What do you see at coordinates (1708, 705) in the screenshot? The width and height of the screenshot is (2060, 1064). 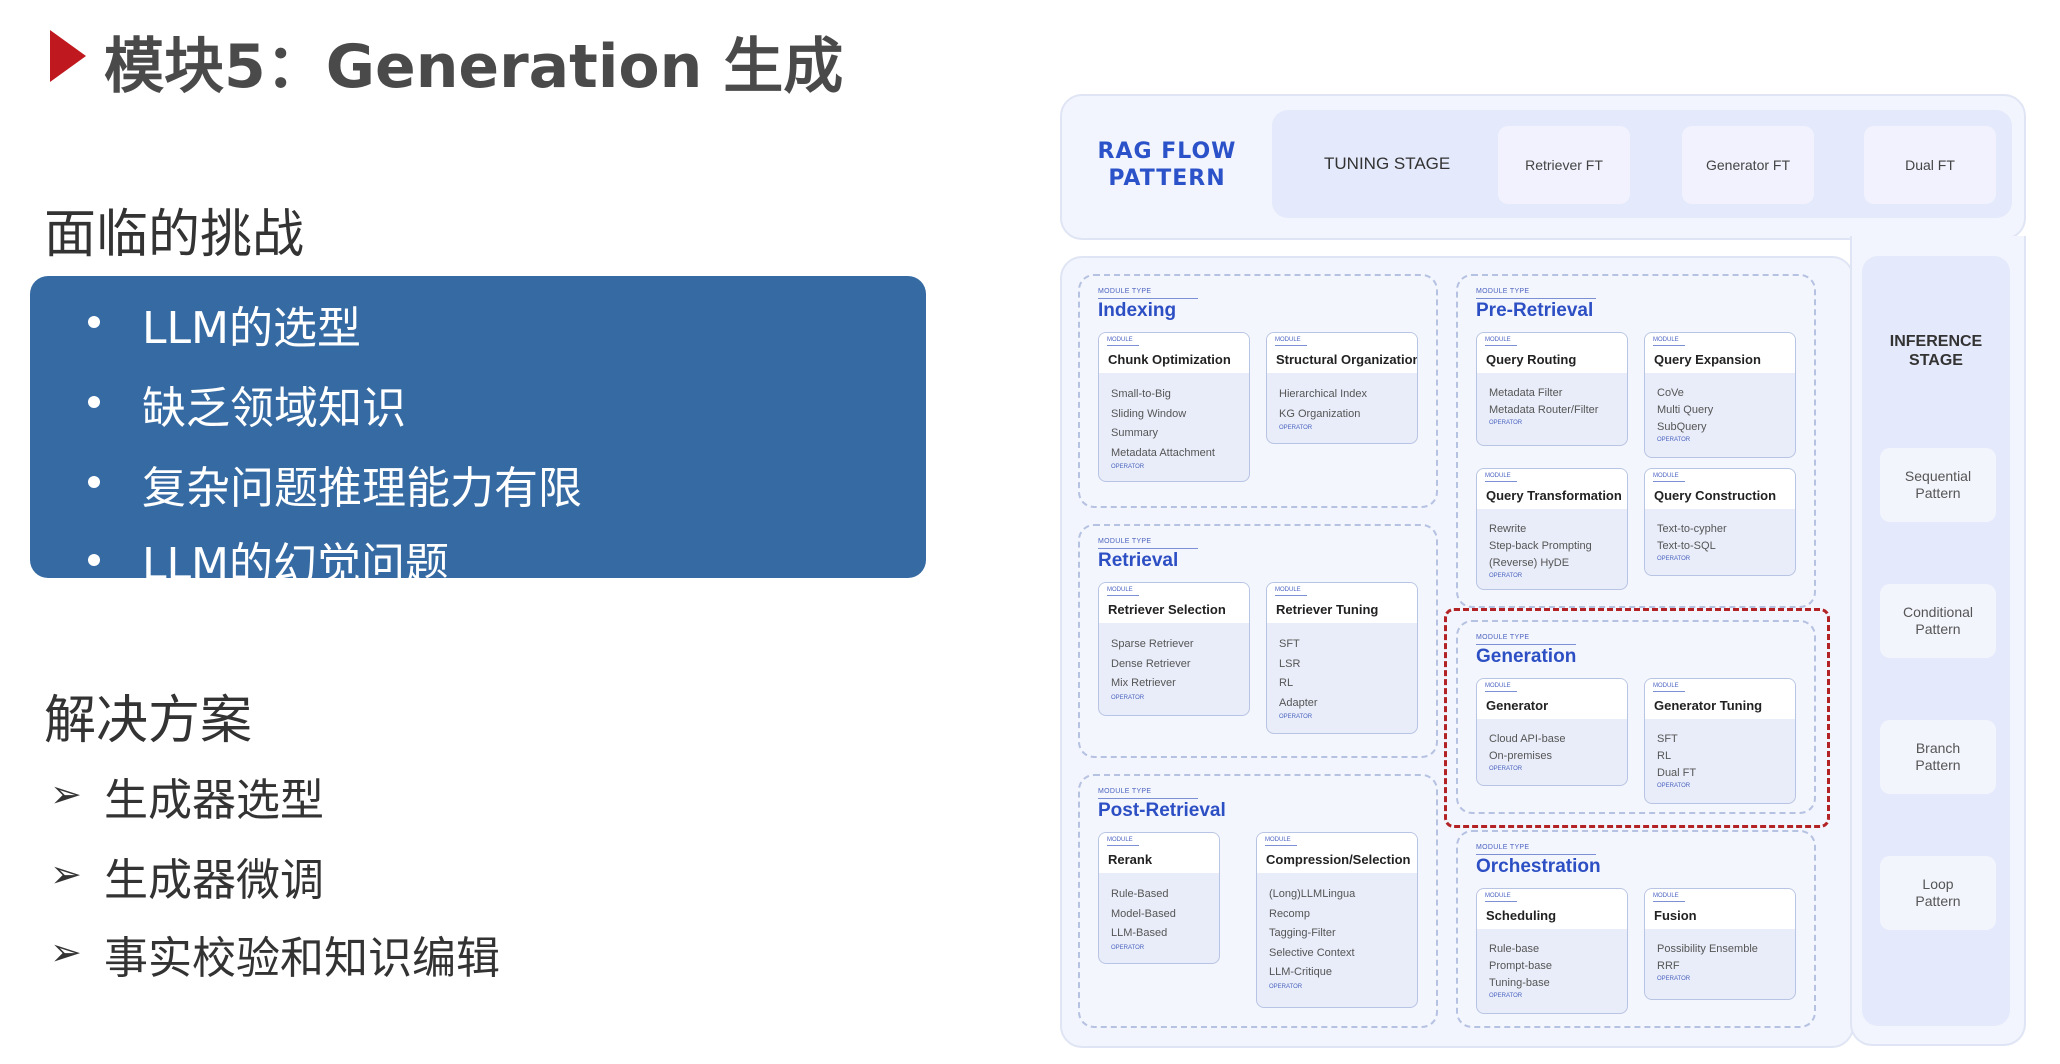 I see `module-name: Generator Tuning` at bounding box center [1708, 705].